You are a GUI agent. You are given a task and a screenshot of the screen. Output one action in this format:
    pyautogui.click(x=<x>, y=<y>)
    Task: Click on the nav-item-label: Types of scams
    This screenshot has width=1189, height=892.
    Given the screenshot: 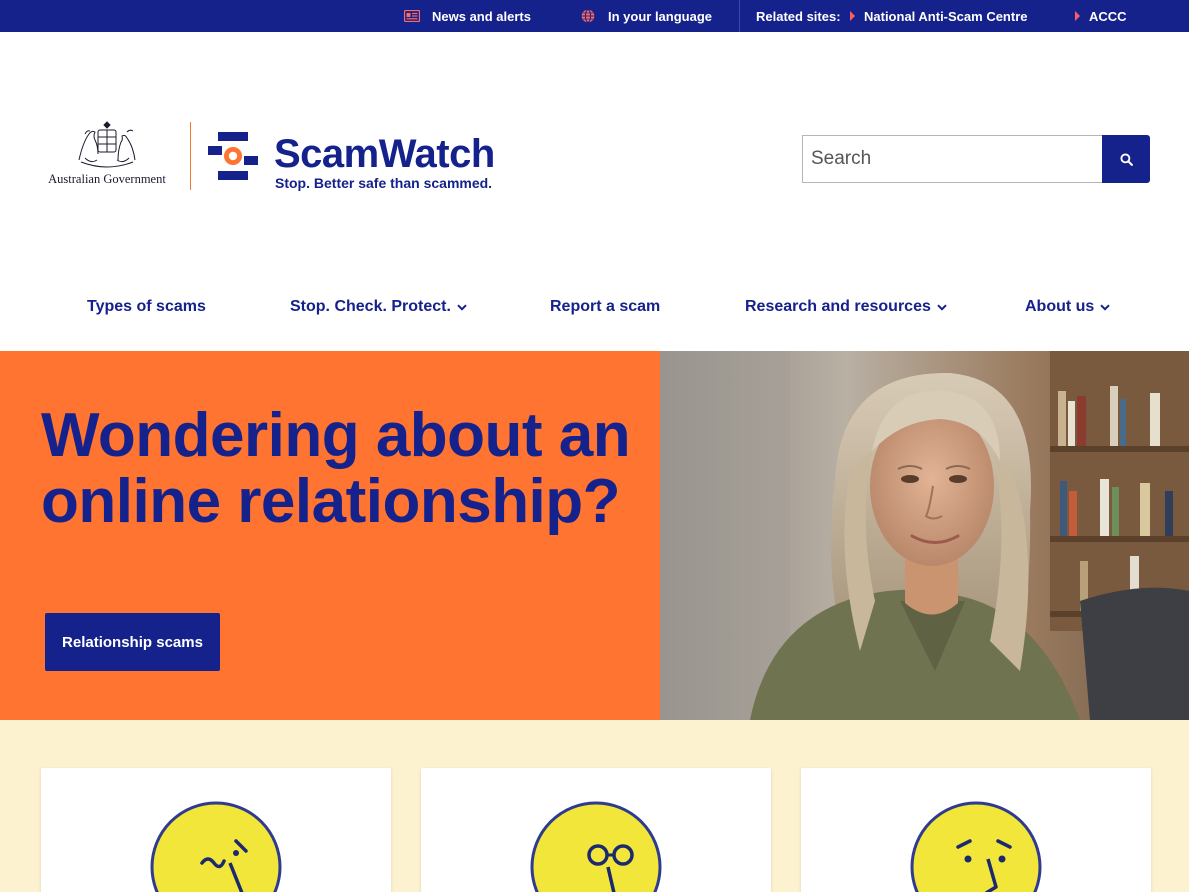 What is the action you would take?
    pyautogui.click(x=146, y=306)
    